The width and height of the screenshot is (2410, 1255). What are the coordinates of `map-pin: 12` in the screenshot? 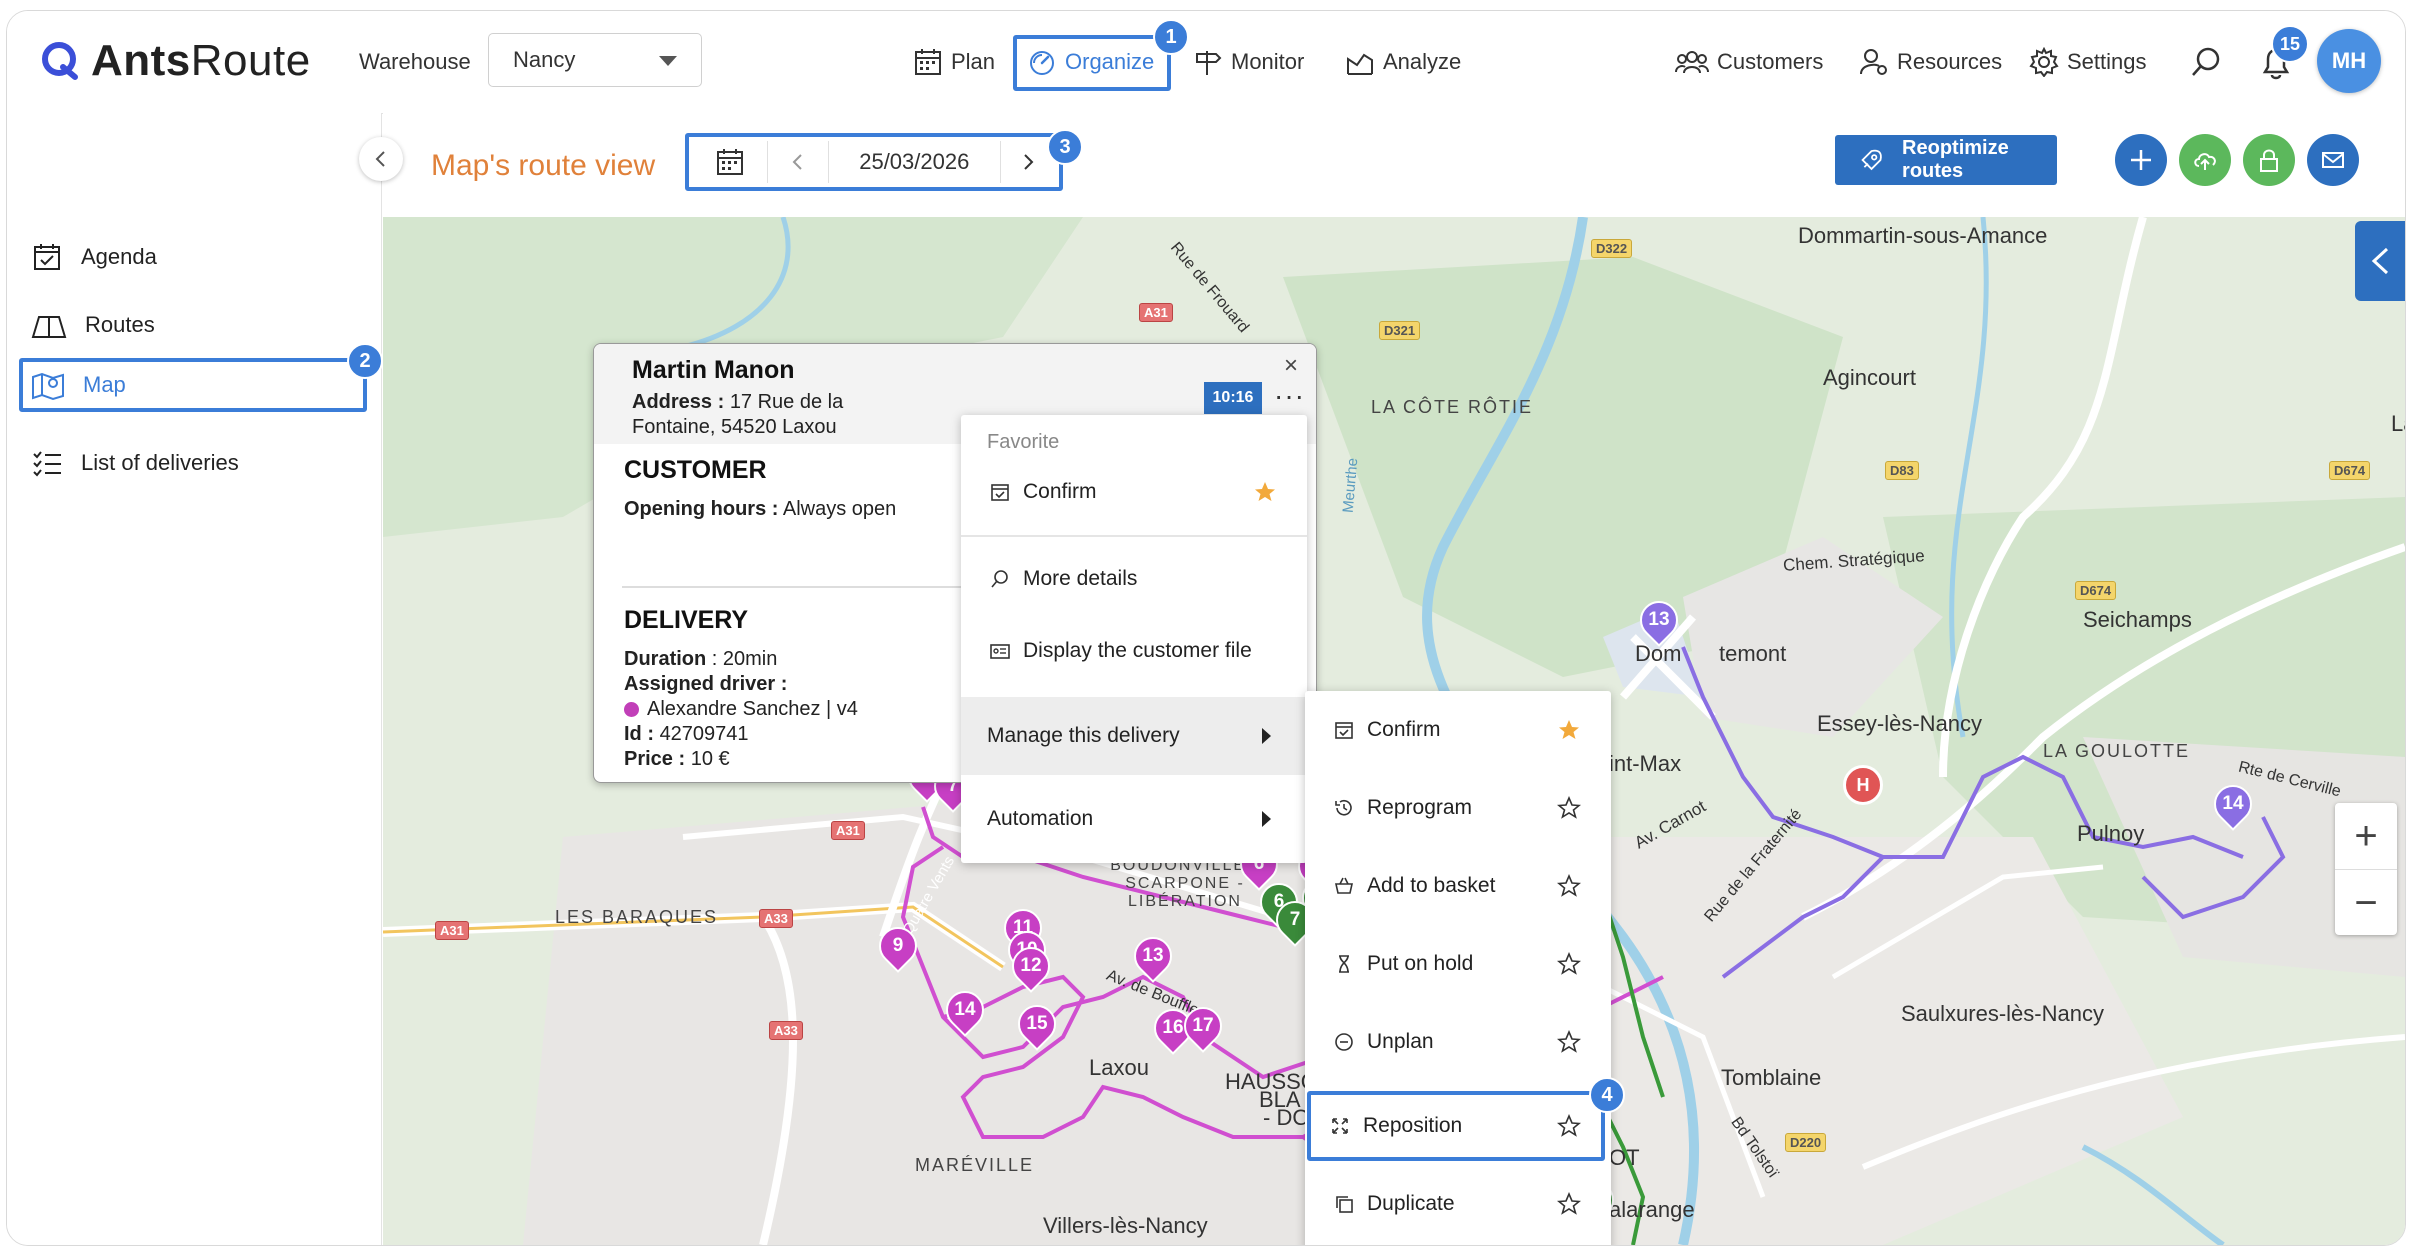 It's located at (1031, 967).